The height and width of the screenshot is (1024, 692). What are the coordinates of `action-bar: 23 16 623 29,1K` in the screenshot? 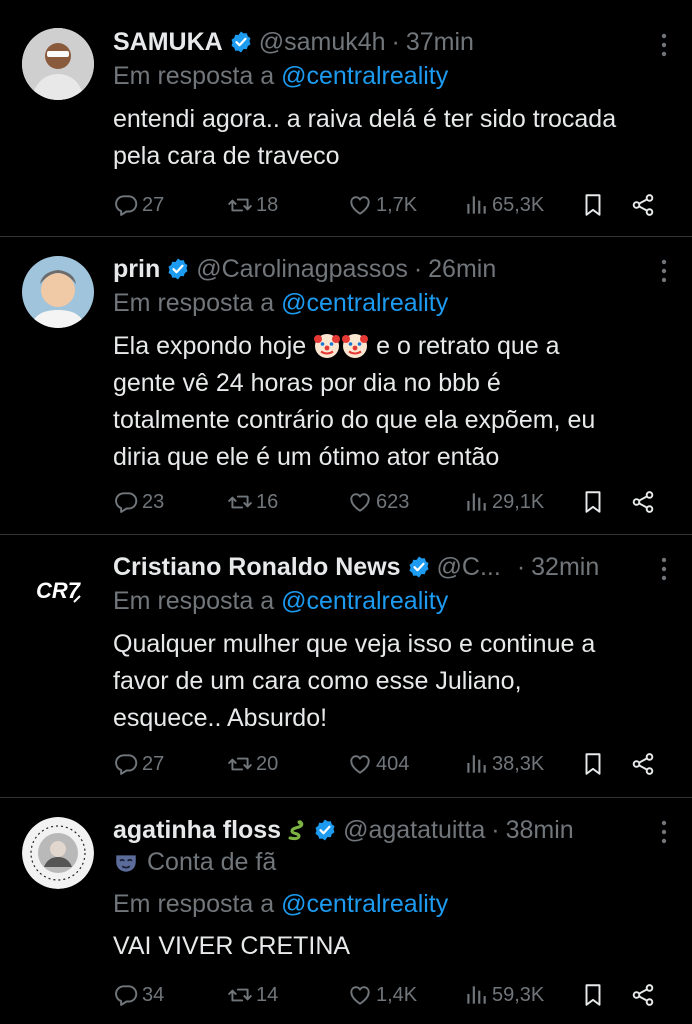 It's located at (392, 502).